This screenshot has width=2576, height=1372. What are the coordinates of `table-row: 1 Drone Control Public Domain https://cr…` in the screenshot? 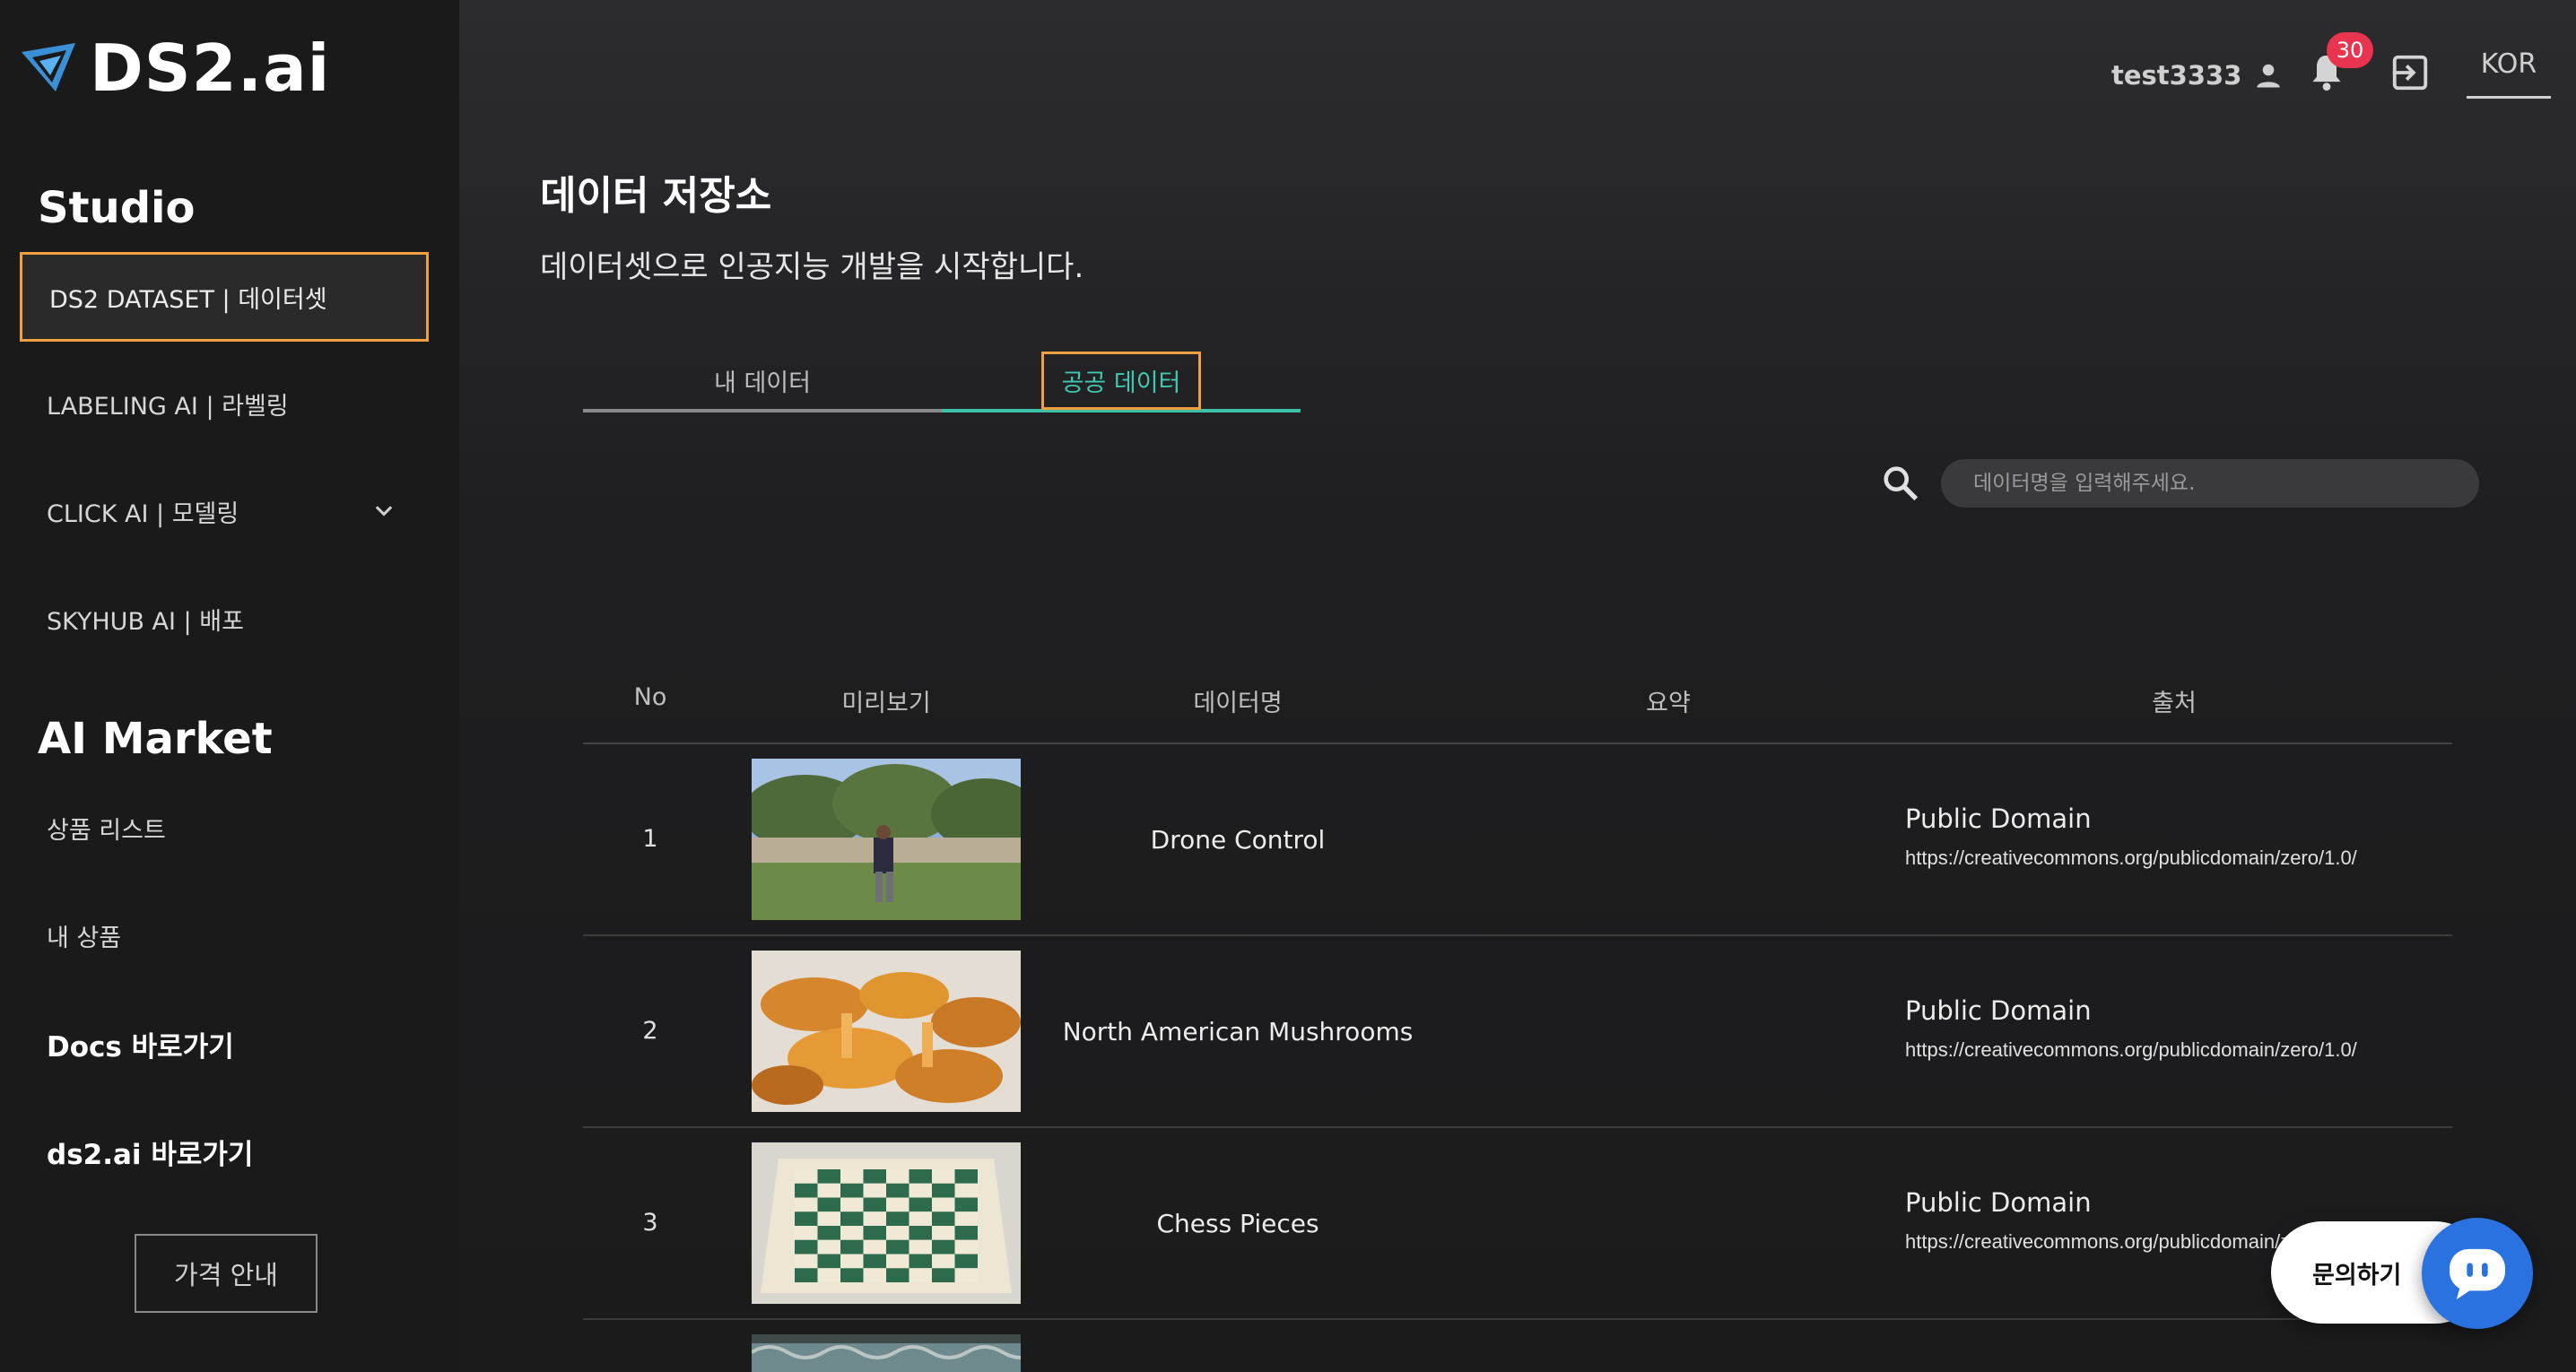 It's located at (1517, 840).